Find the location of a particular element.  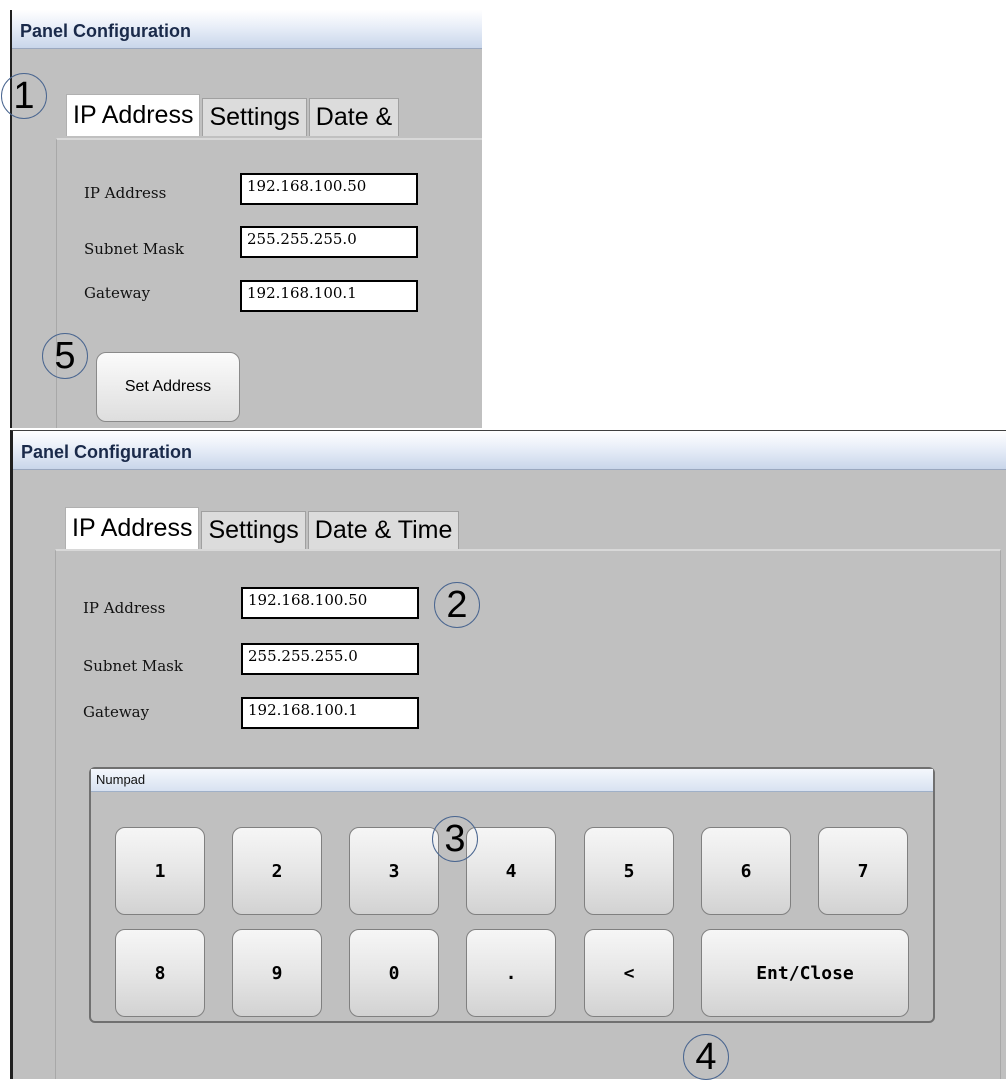

tab-date-time: Date & is located at coordinates (354, 117).